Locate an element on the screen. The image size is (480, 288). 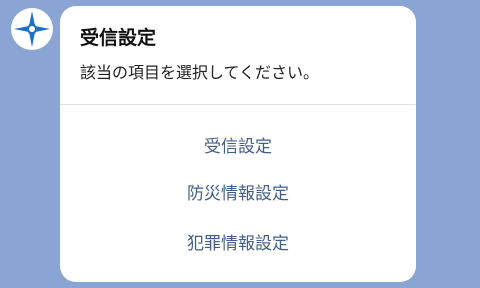
divider is located at coordinates (238, 104).